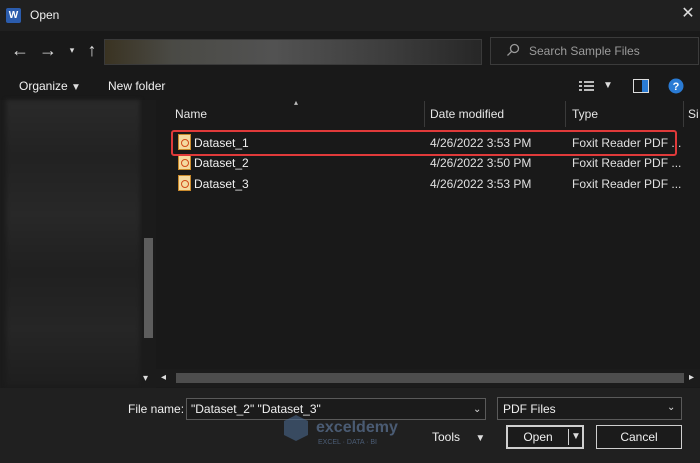 This screenshot has width=700, height=463. I want to click on file-name: Dataset_2, so click(221, 163).